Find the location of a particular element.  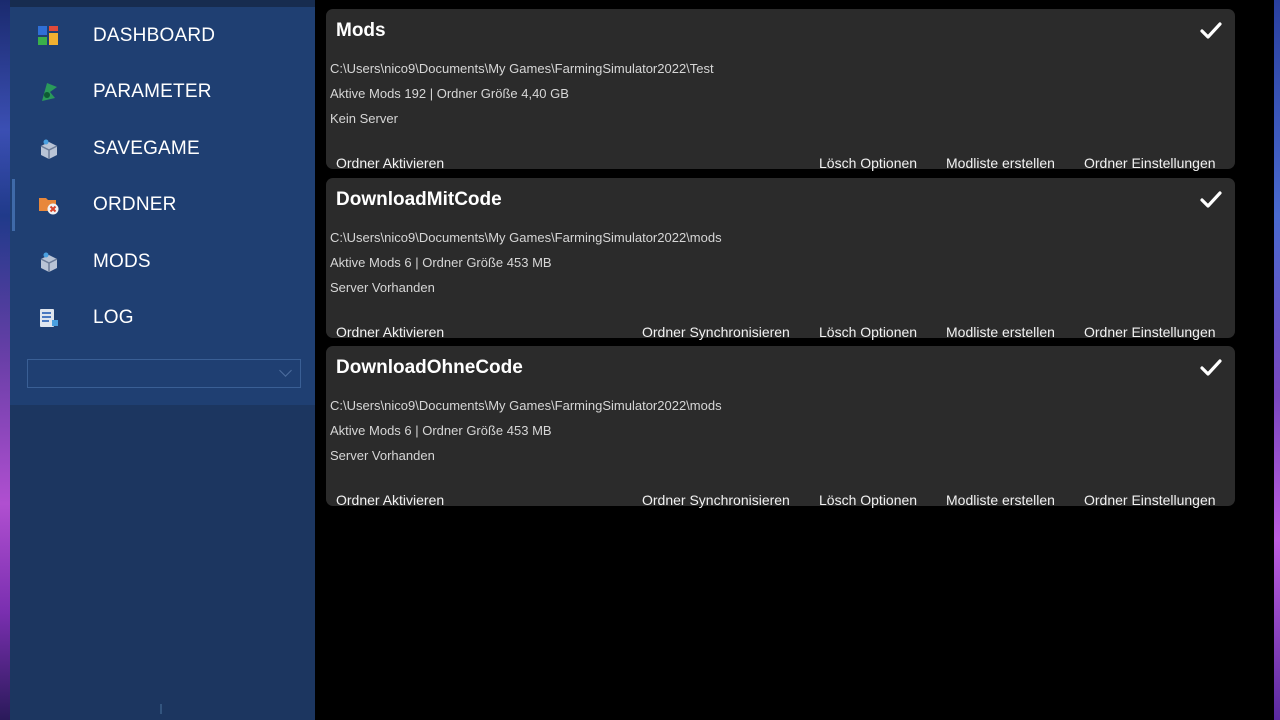

sidebar-bottom-marker is located at coordinates (161, 709).